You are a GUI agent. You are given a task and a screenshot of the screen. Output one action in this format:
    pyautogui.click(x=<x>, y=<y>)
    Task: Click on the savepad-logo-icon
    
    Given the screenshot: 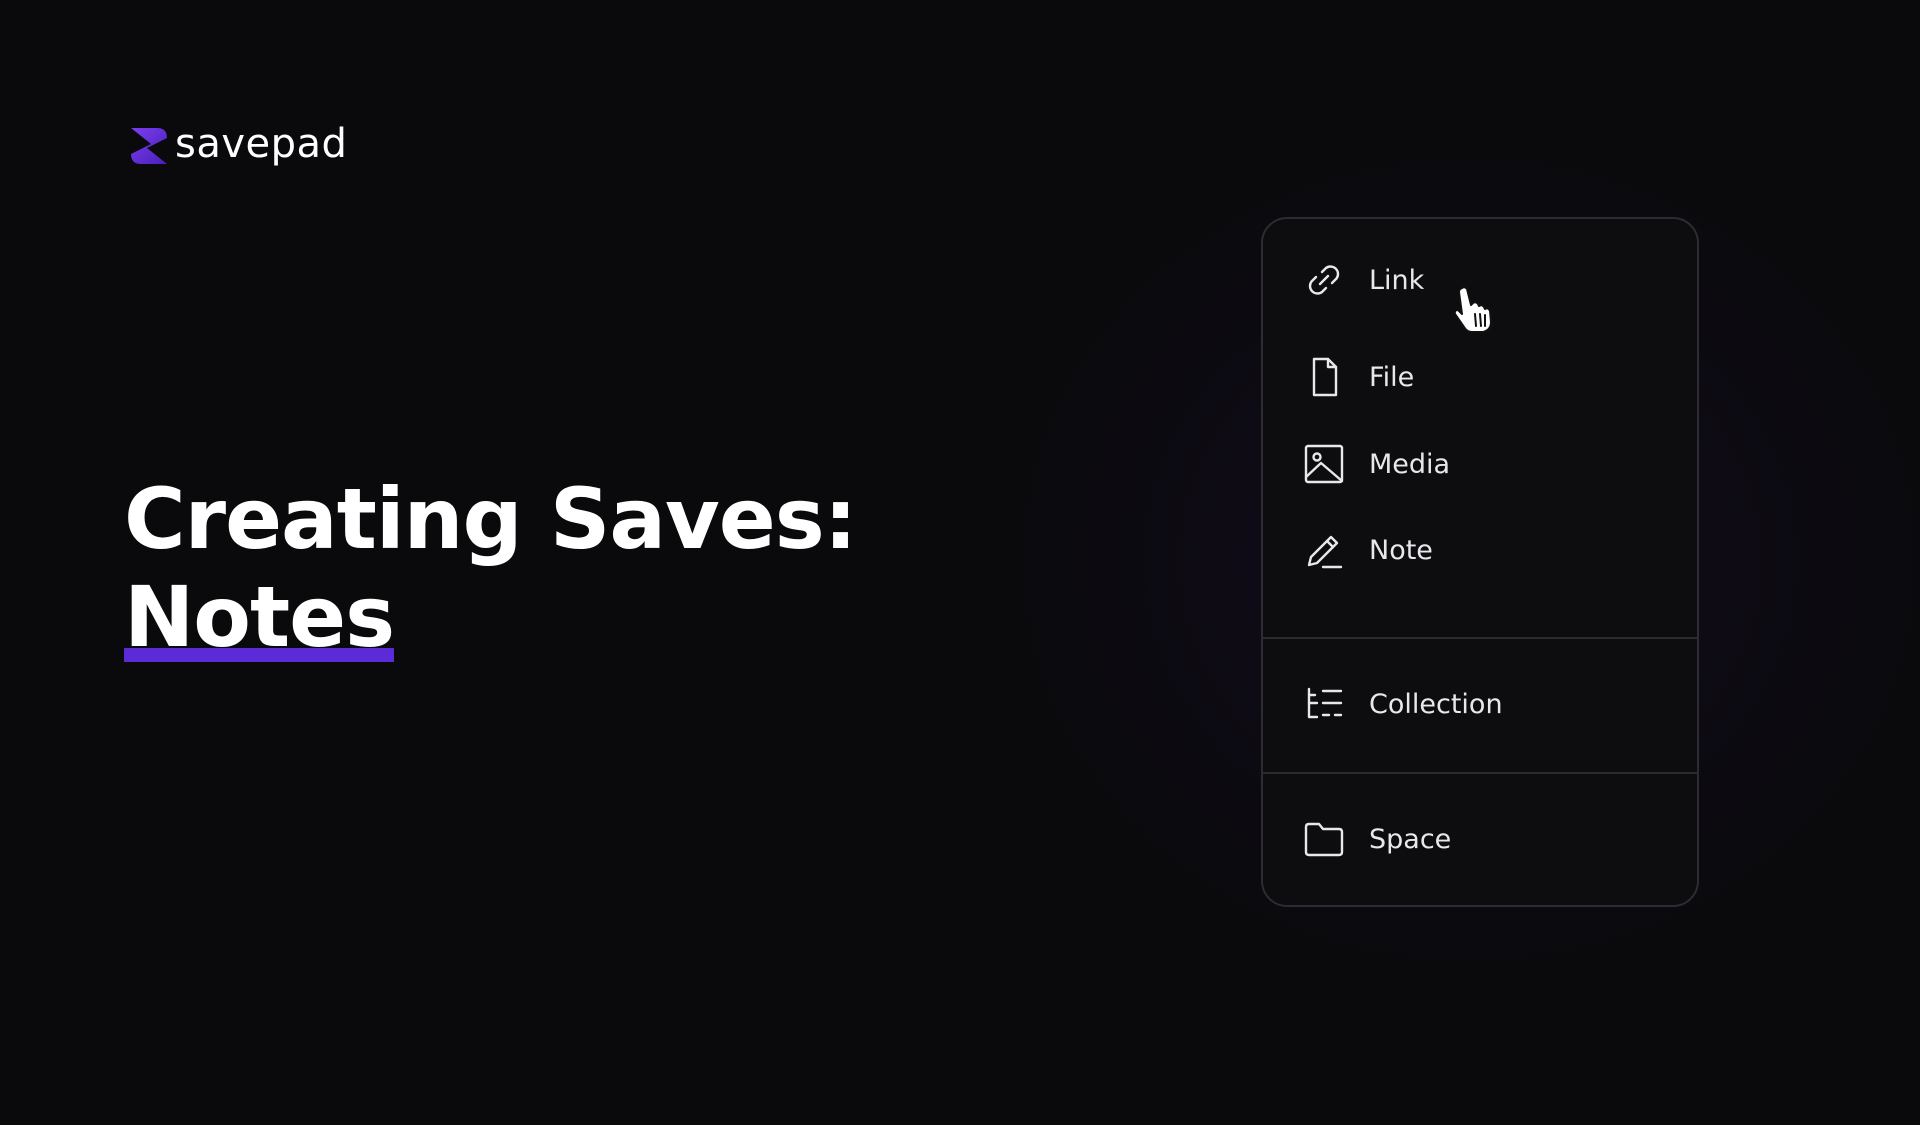 What is the action you would take?
    pyautogui.click(x=149, y=146)
    